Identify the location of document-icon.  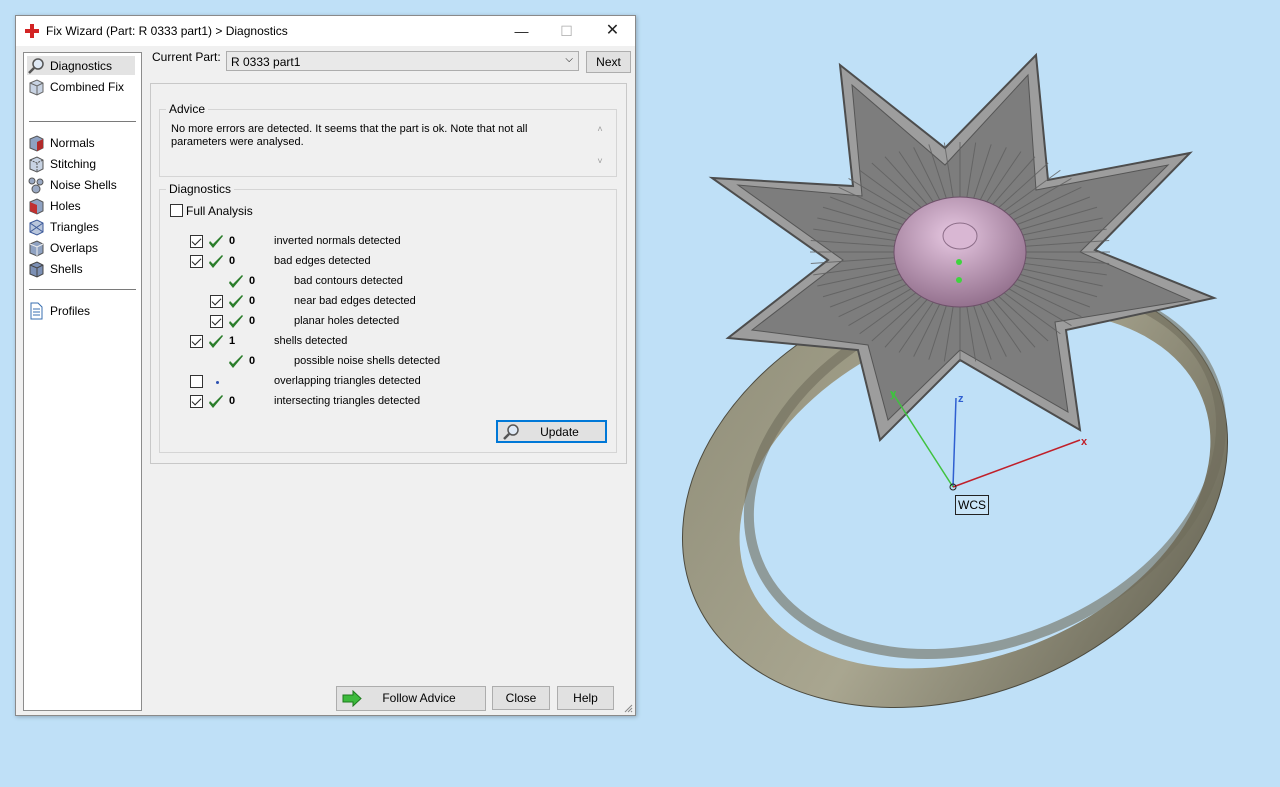
(36, 310).